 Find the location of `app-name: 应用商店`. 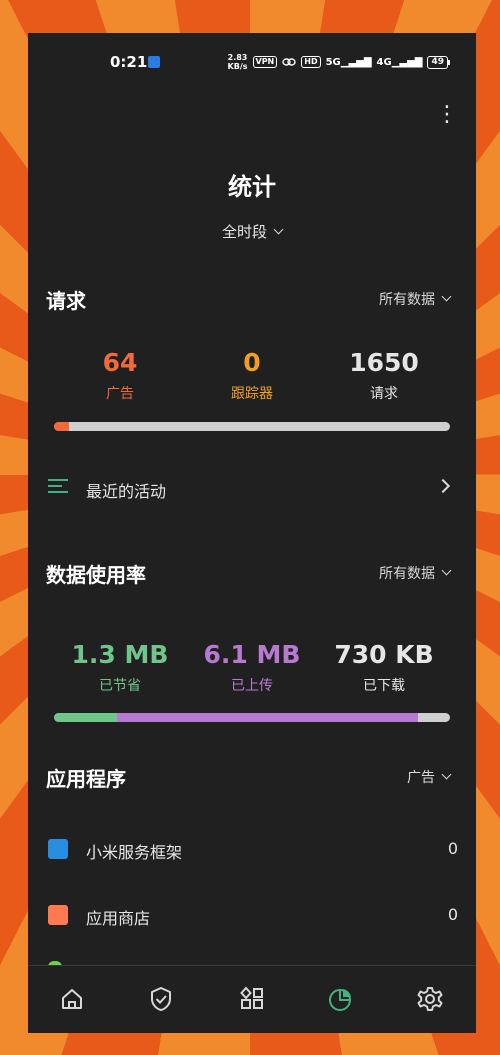

app-name: 应用商店 is located at coordinates (118, 918).